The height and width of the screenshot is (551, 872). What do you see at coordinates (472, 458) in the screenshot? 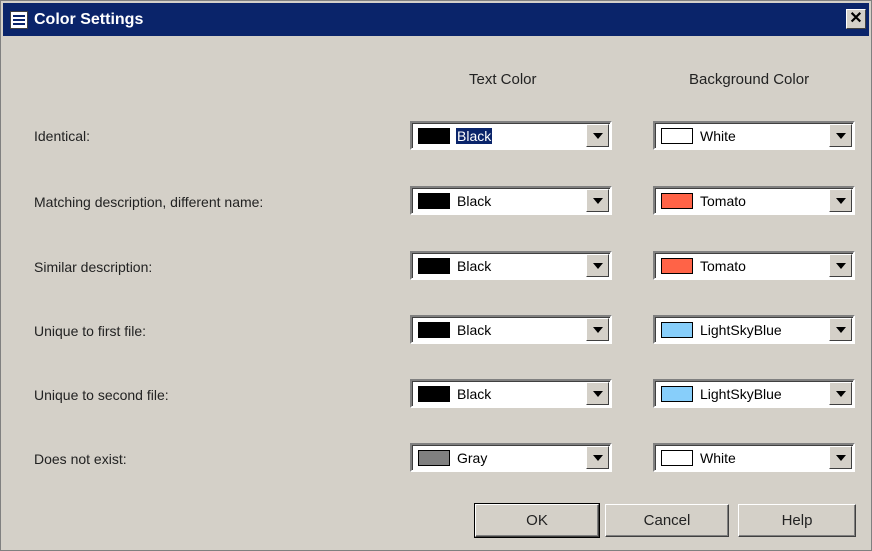
I see `selected-value: Gray` at bounding box center [472, 458].